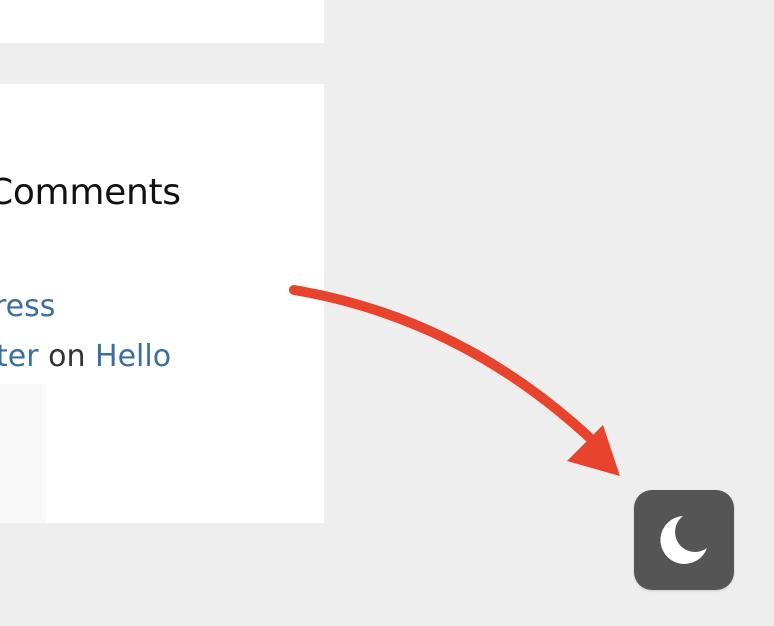 The image size is (774, 626). I want to click on comment-entry: ress, so click(27, 306).